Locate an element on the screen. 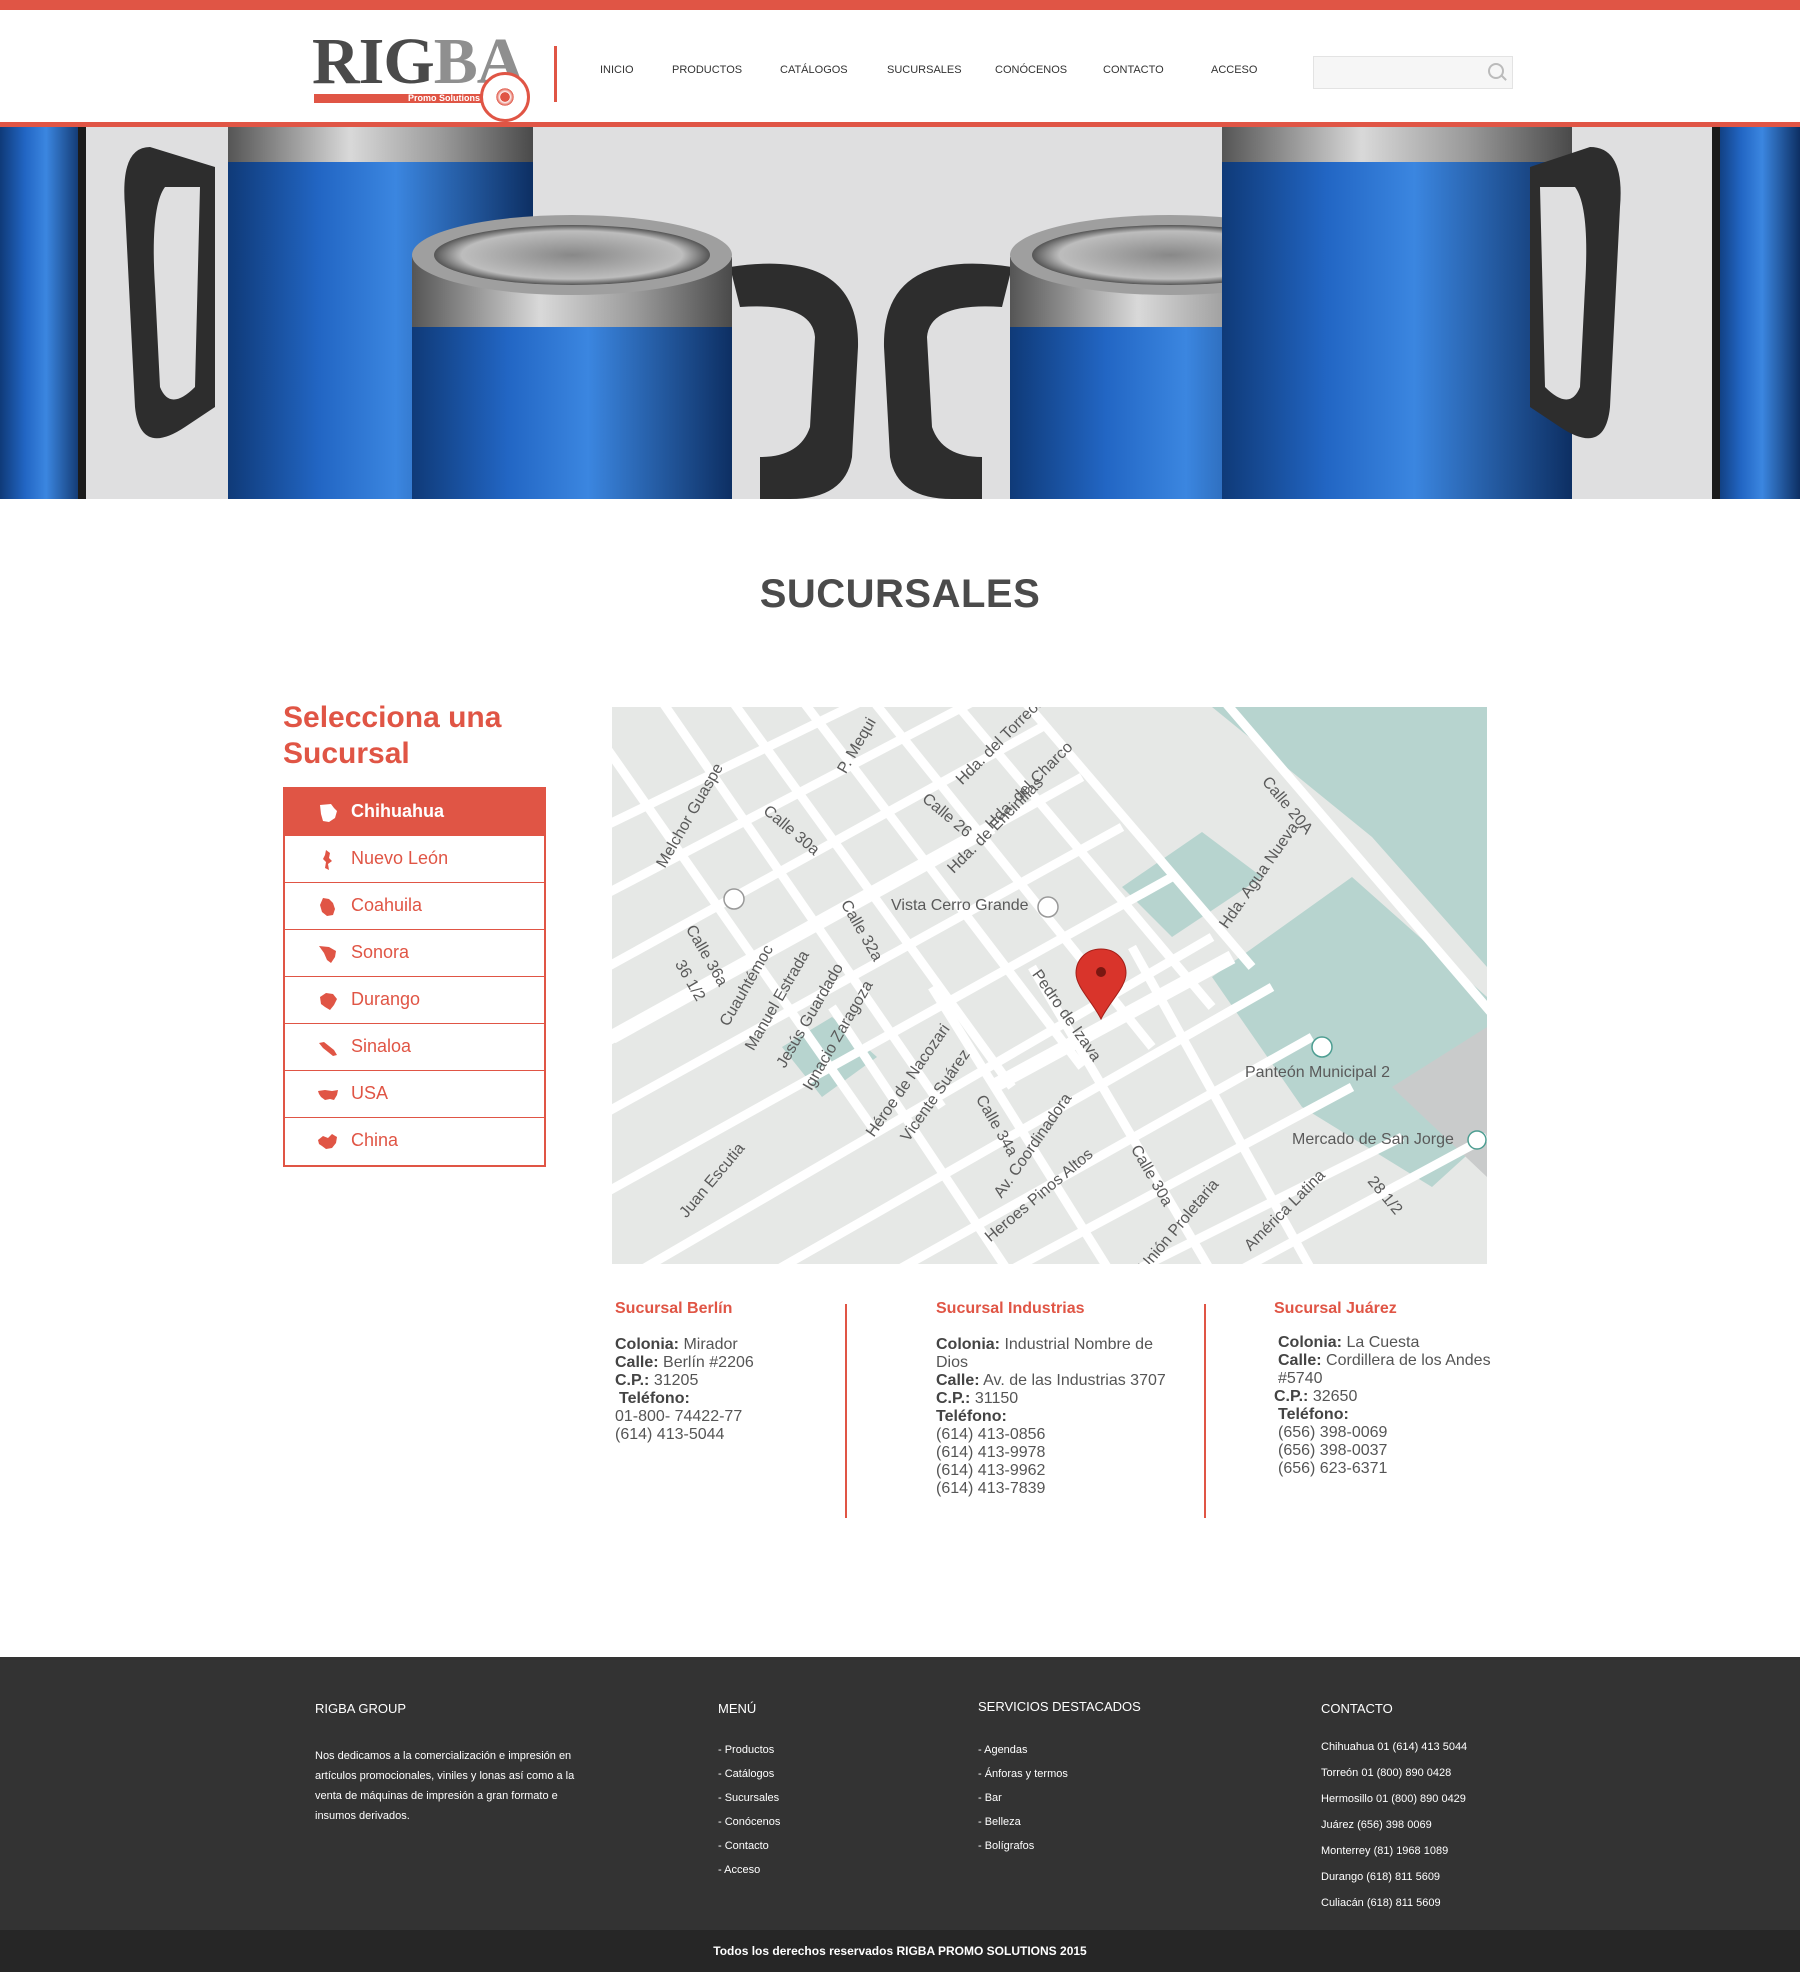  footer-contact-title: CONTACTO is located at coordinates (1357, 1708).